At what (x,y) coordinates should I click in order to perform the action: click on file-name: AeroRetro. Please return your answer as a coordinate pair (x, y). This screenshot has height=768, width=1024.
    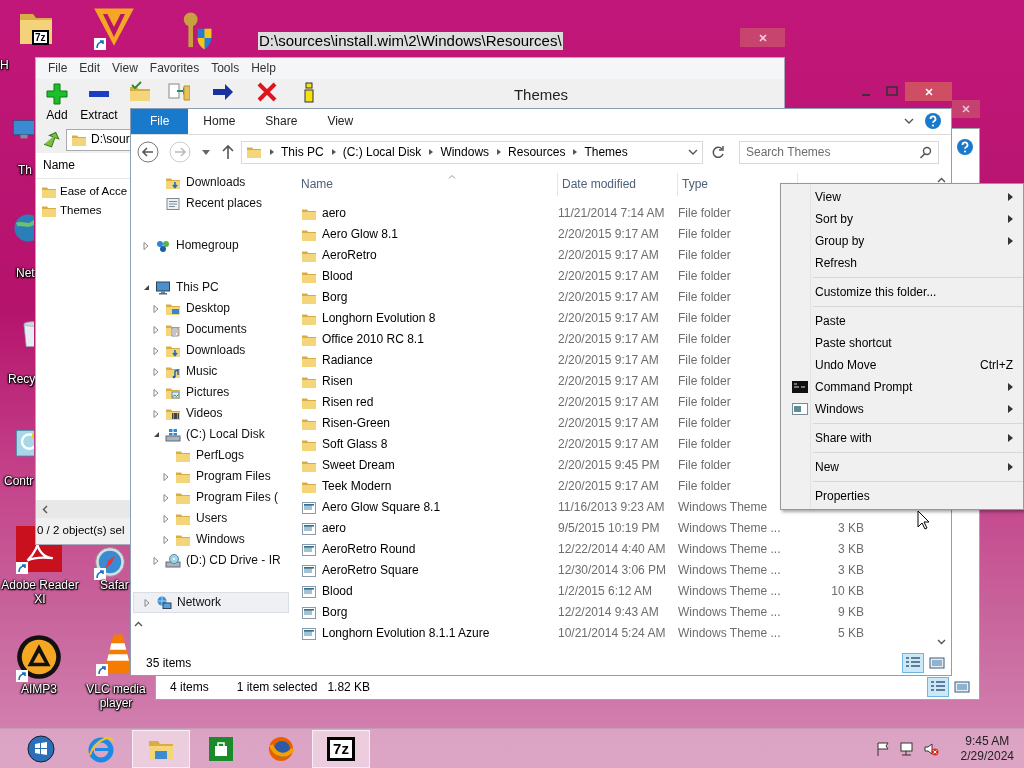
    Looking at the image, I should click on (349, 255).